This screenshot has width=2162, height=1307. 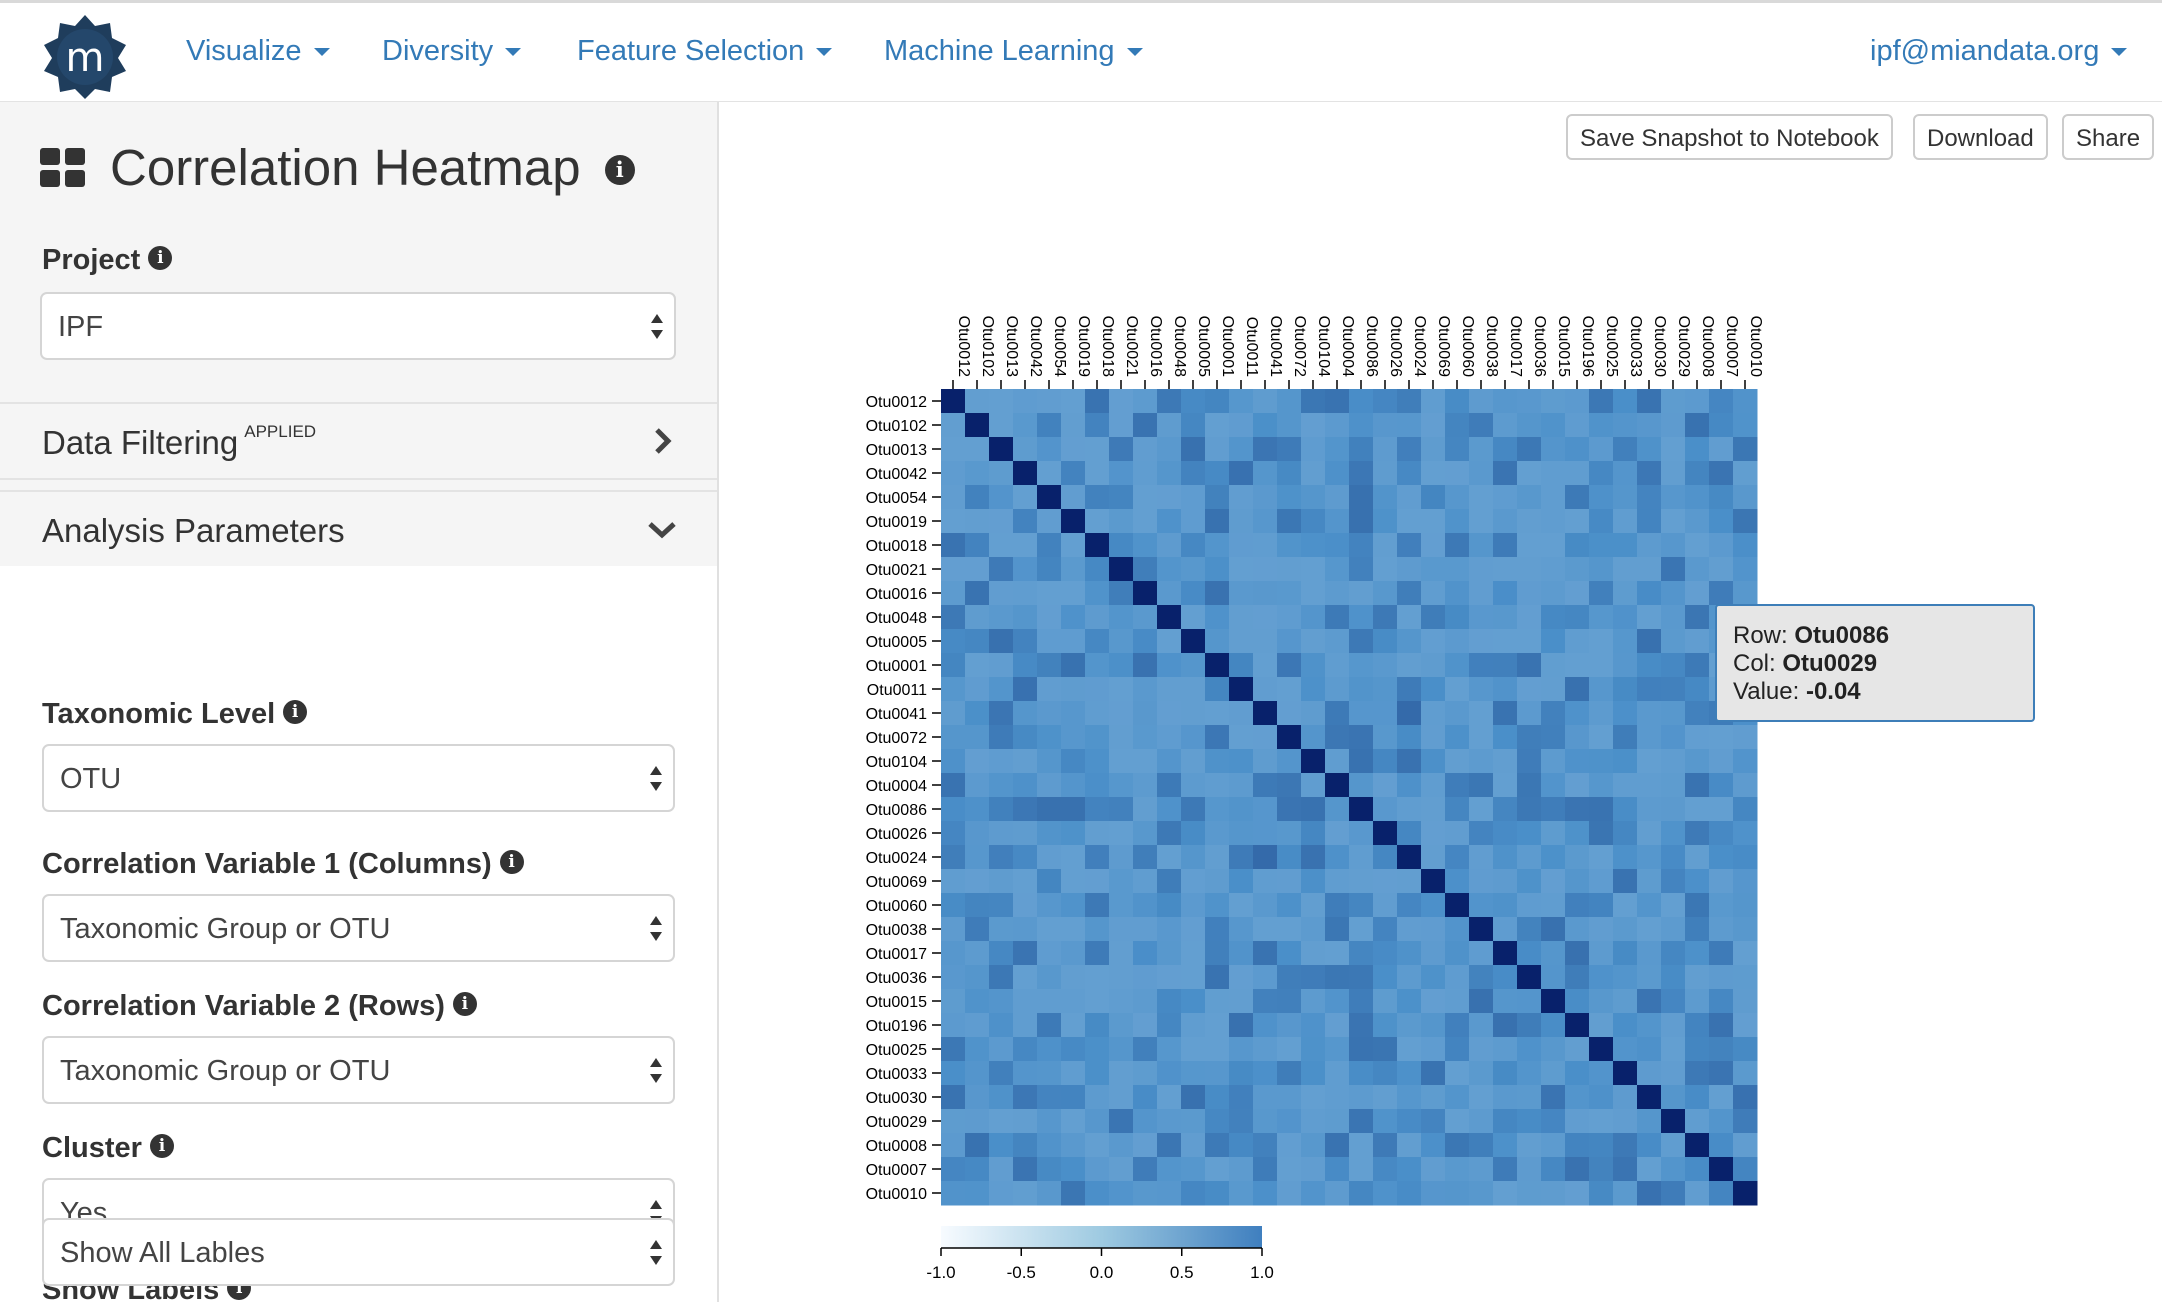 What do you see at coordinates (258, 51) in the screenshot?
I see `nav-visualize: Visualize` at bounding box center [258, 51].